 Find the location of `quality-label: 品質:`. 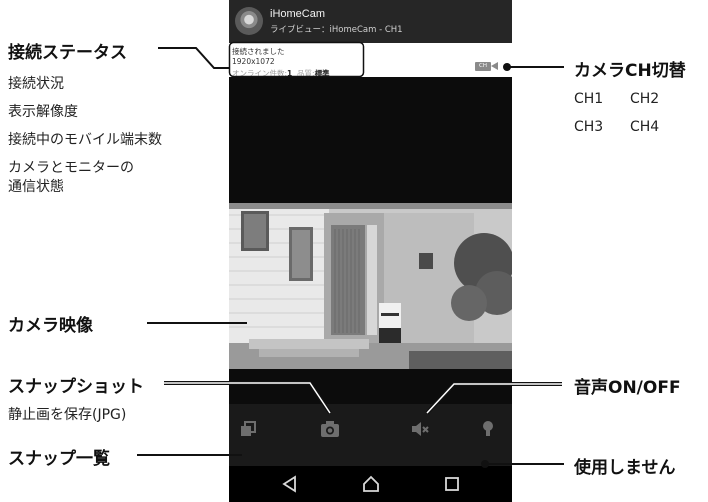

quality-label: 品質: is located at coordinates (306, 73).